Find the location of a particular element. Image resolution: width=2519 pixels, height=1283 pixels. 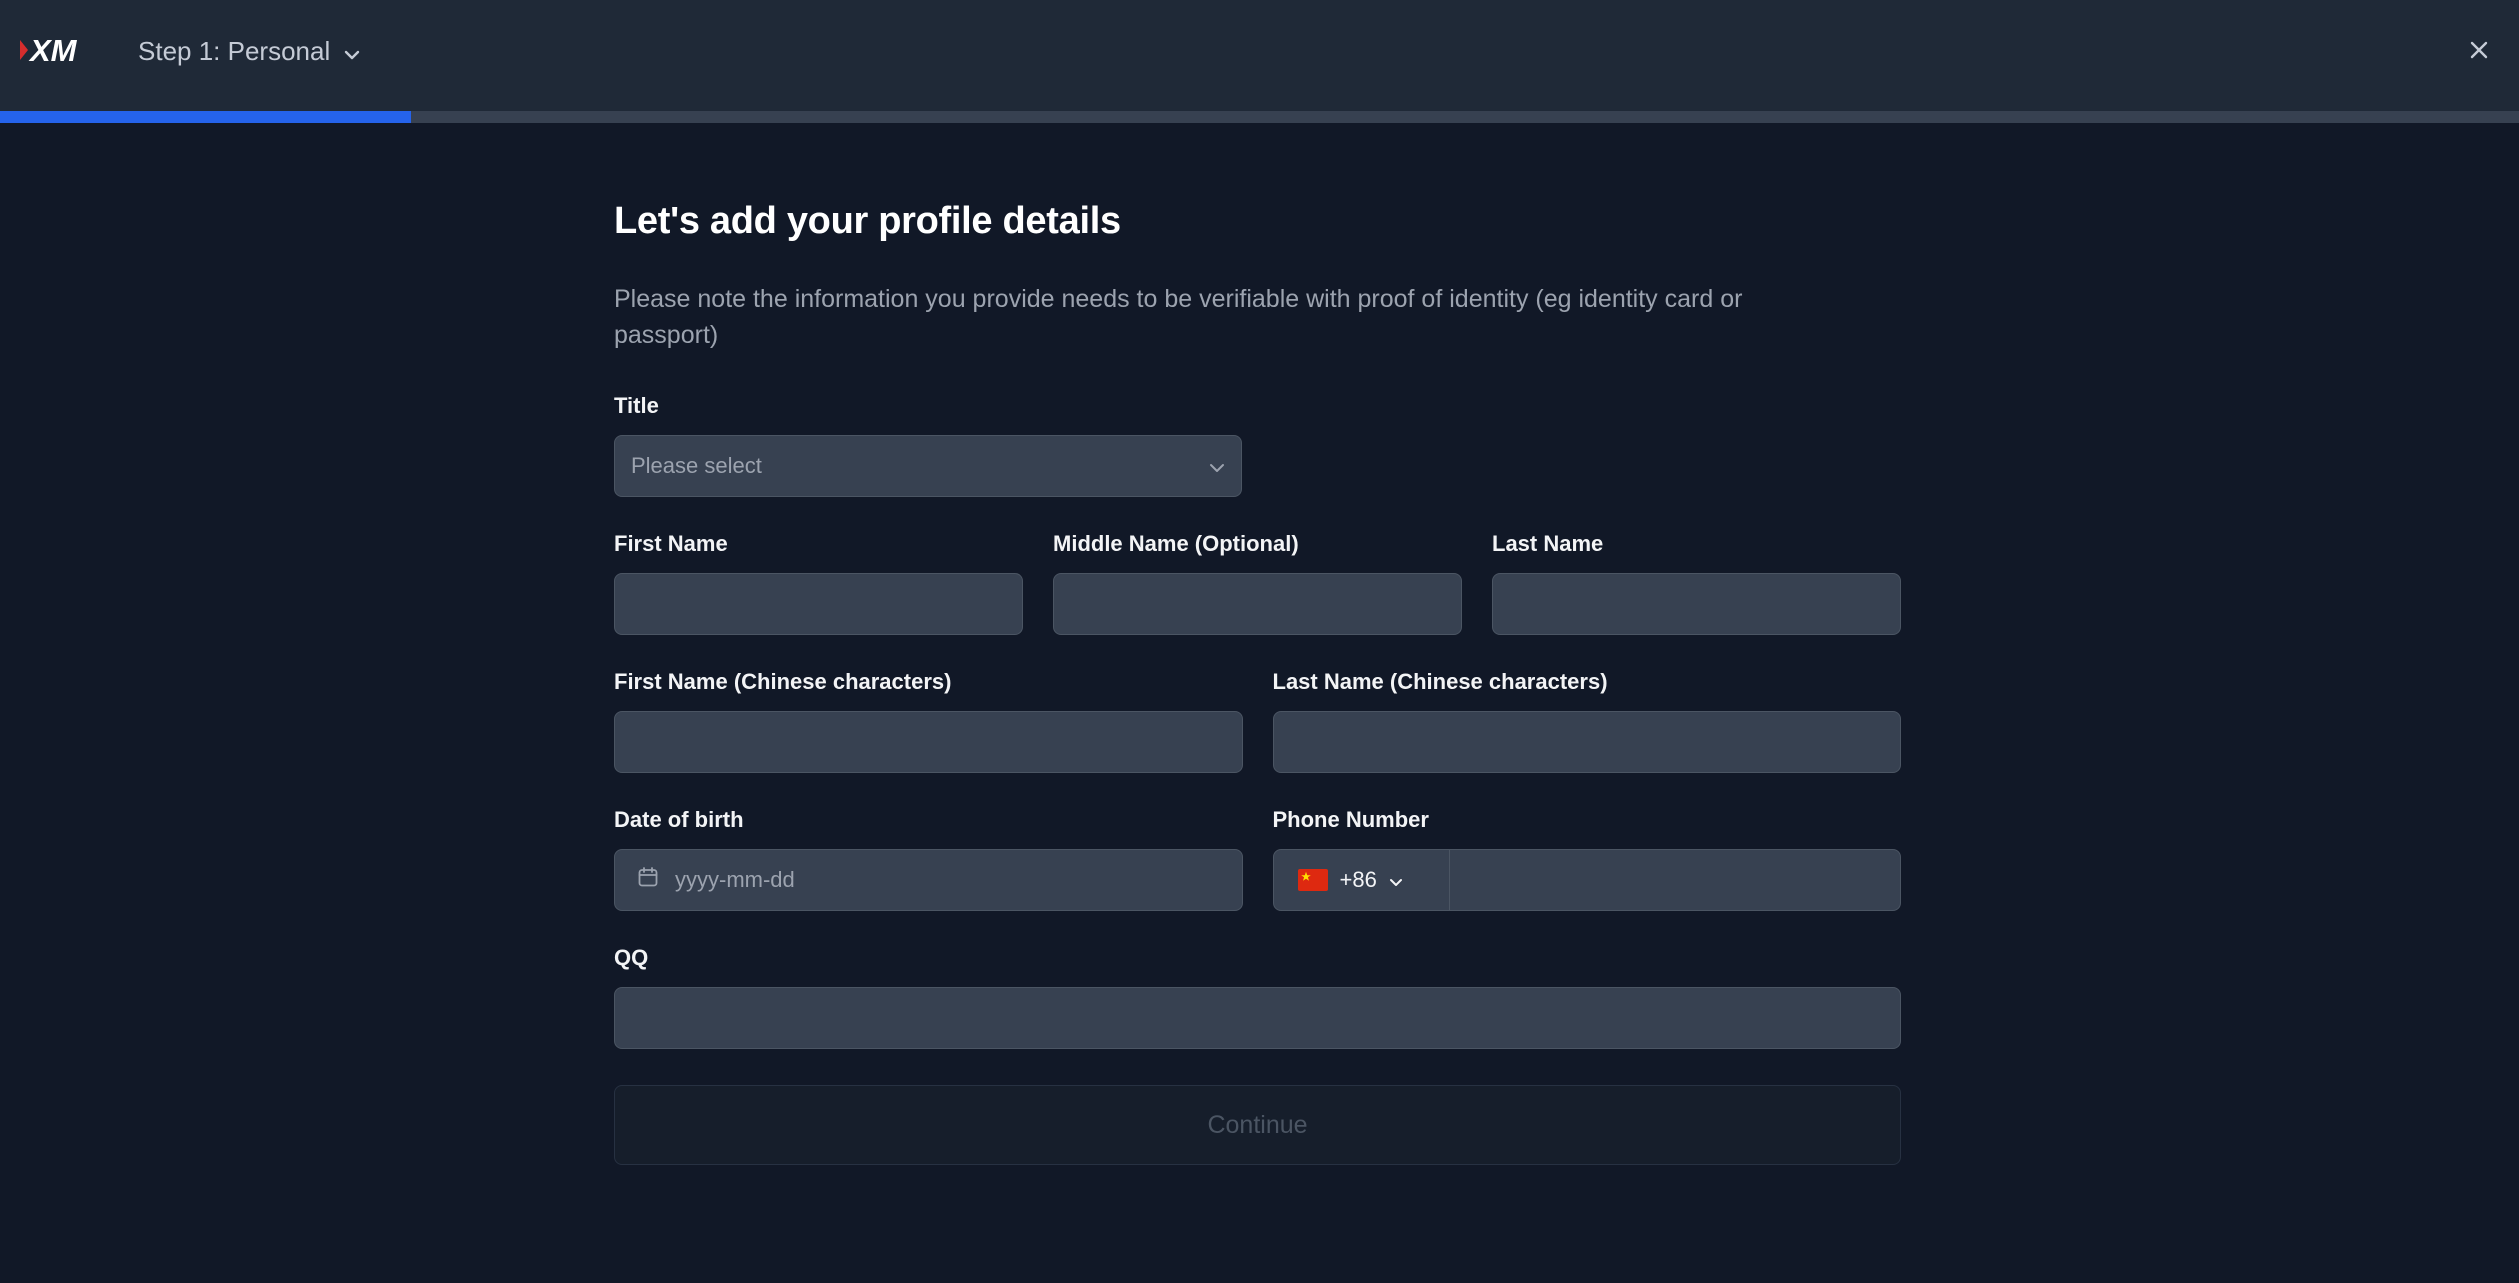

first-name-chinese-label: First Name (Chinese characters) is located at coordinates (783, 681).